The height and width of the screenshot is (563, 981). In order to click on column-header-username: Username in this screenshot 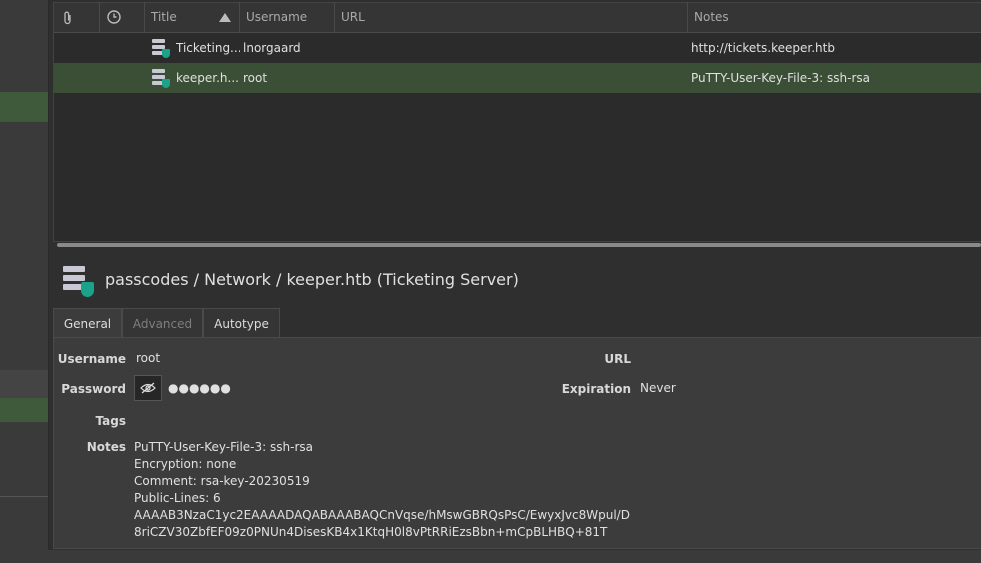, I will do `click(287, 17)`.